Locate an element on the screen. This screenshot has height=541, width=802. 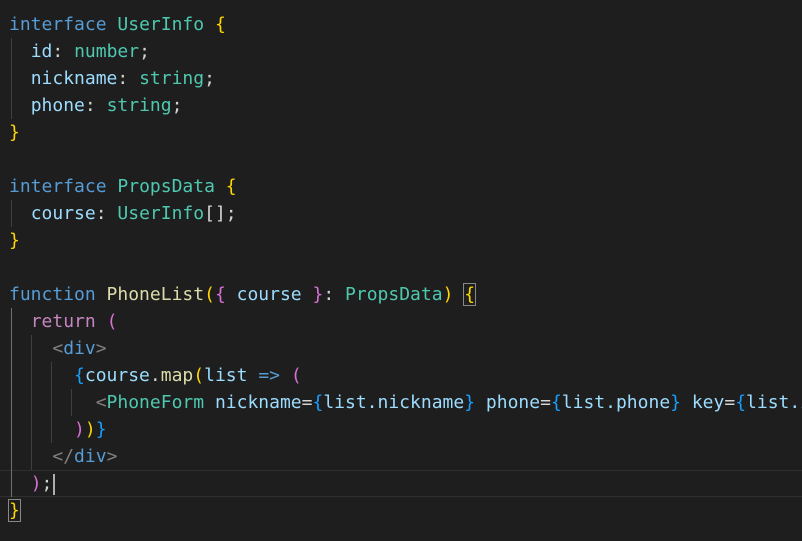
code-line-13: <div> is located at coordinates (405, 348).